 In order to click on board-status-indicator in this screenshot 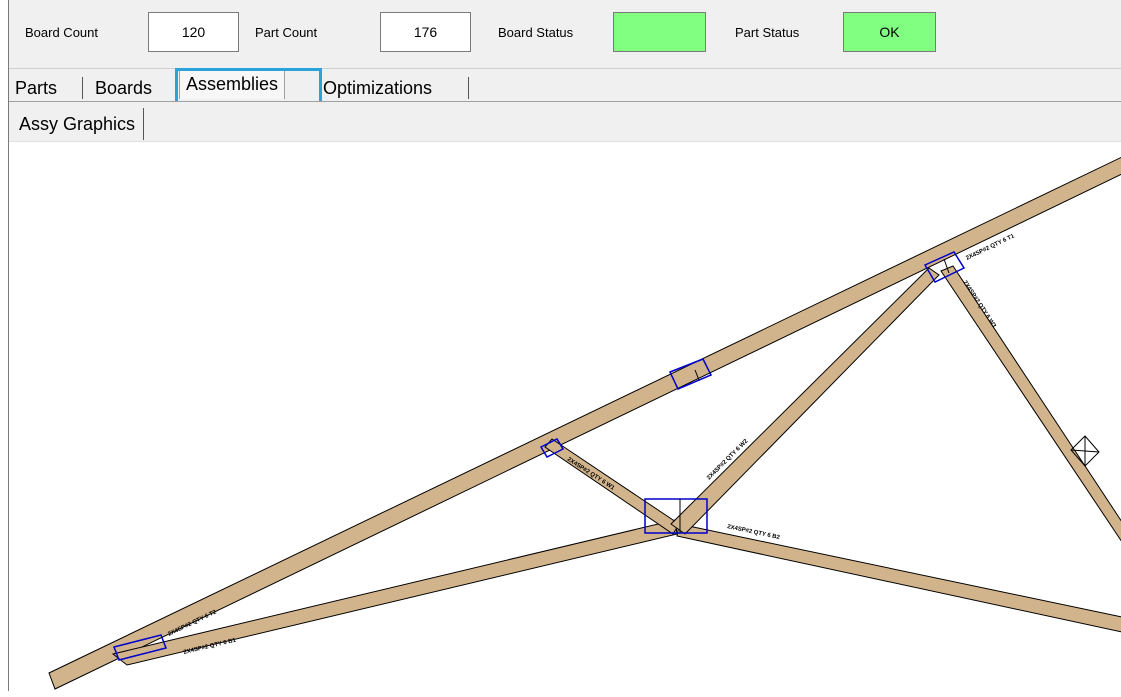, I will do `click(659, 32)`.